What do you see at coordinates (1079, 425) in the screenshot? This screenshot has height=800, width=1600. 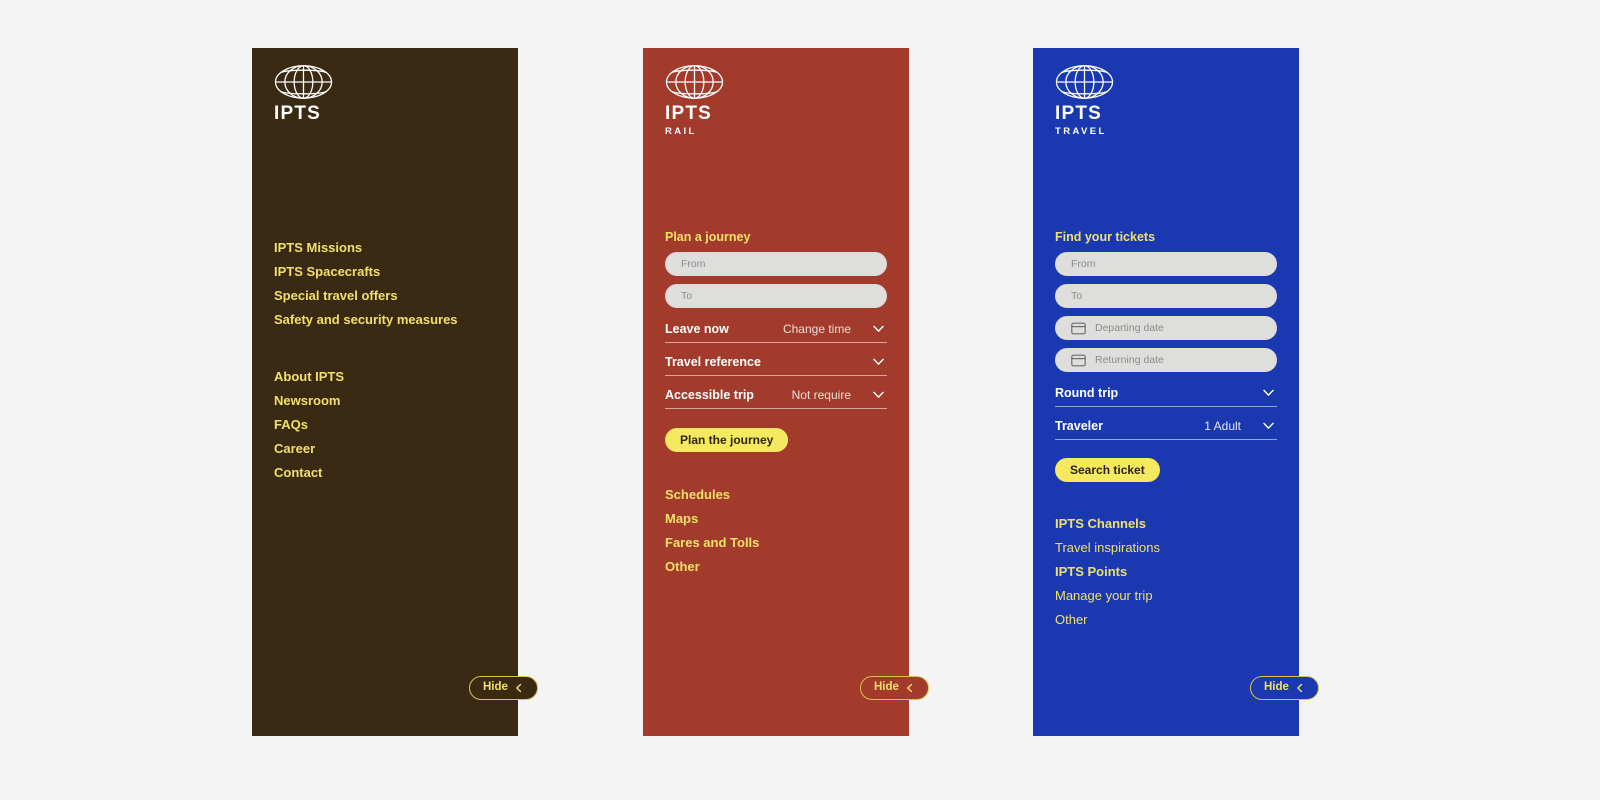 I see `traveler-label: Traveler` at bounding box center [1079, 425].